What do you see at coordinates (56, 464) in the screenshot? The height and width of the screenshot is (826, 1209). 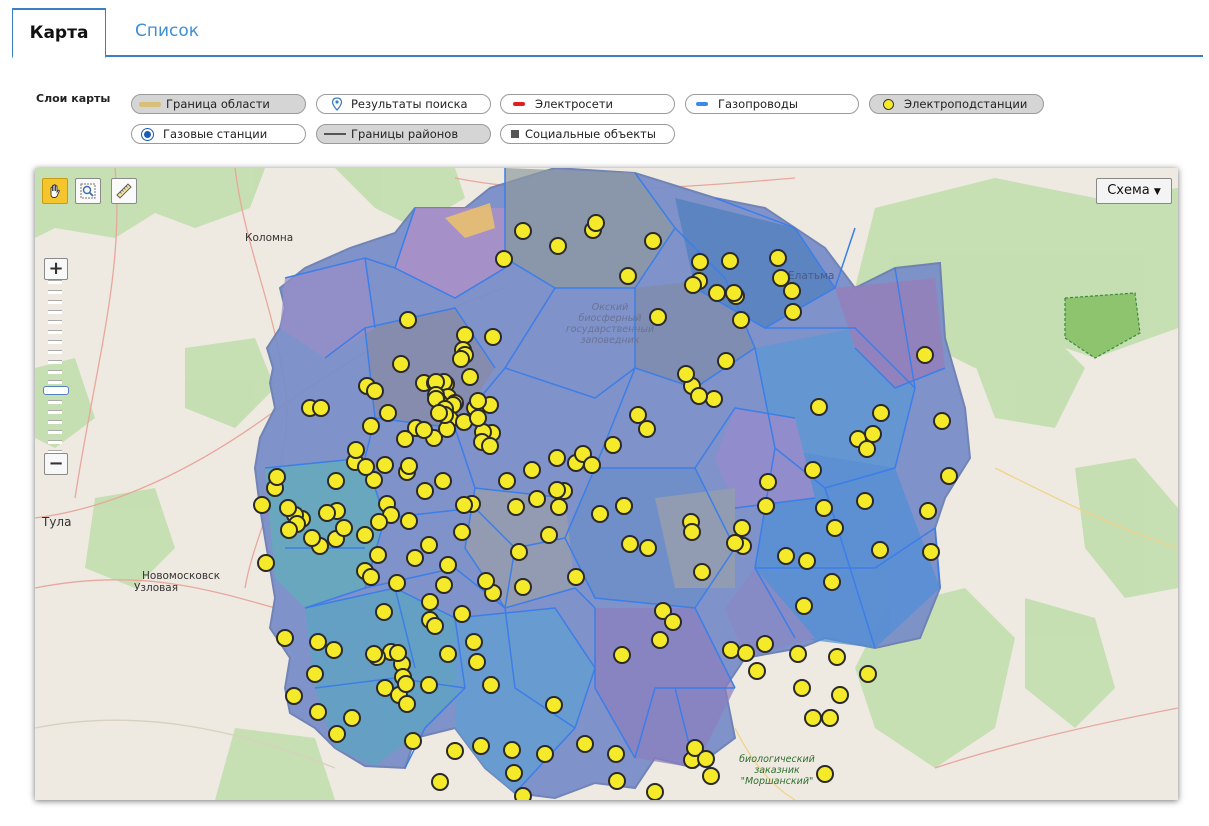 I see `zoom-out-button: −` at bounding box center [56, 464].